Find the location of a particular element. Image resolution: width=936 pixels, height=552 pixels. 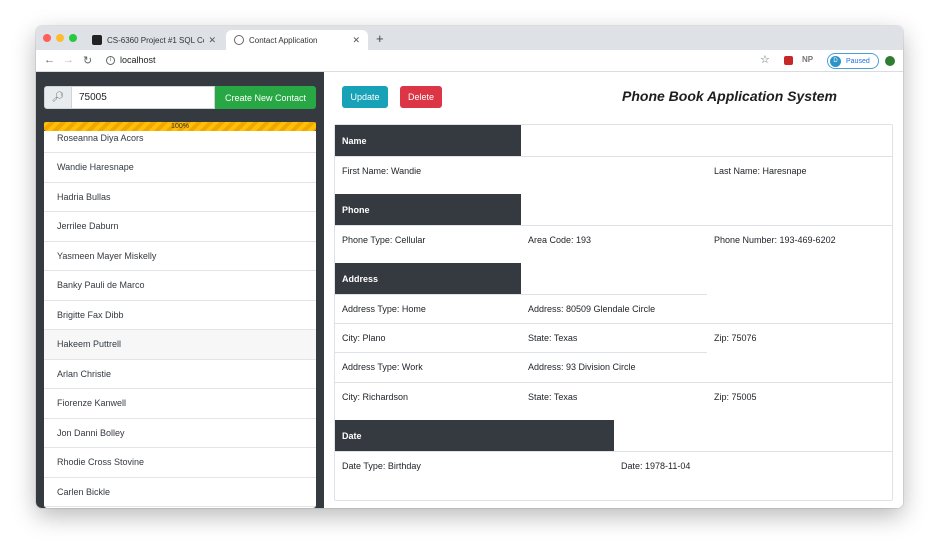

forward-icon: → is located at coordinates (68, 60).